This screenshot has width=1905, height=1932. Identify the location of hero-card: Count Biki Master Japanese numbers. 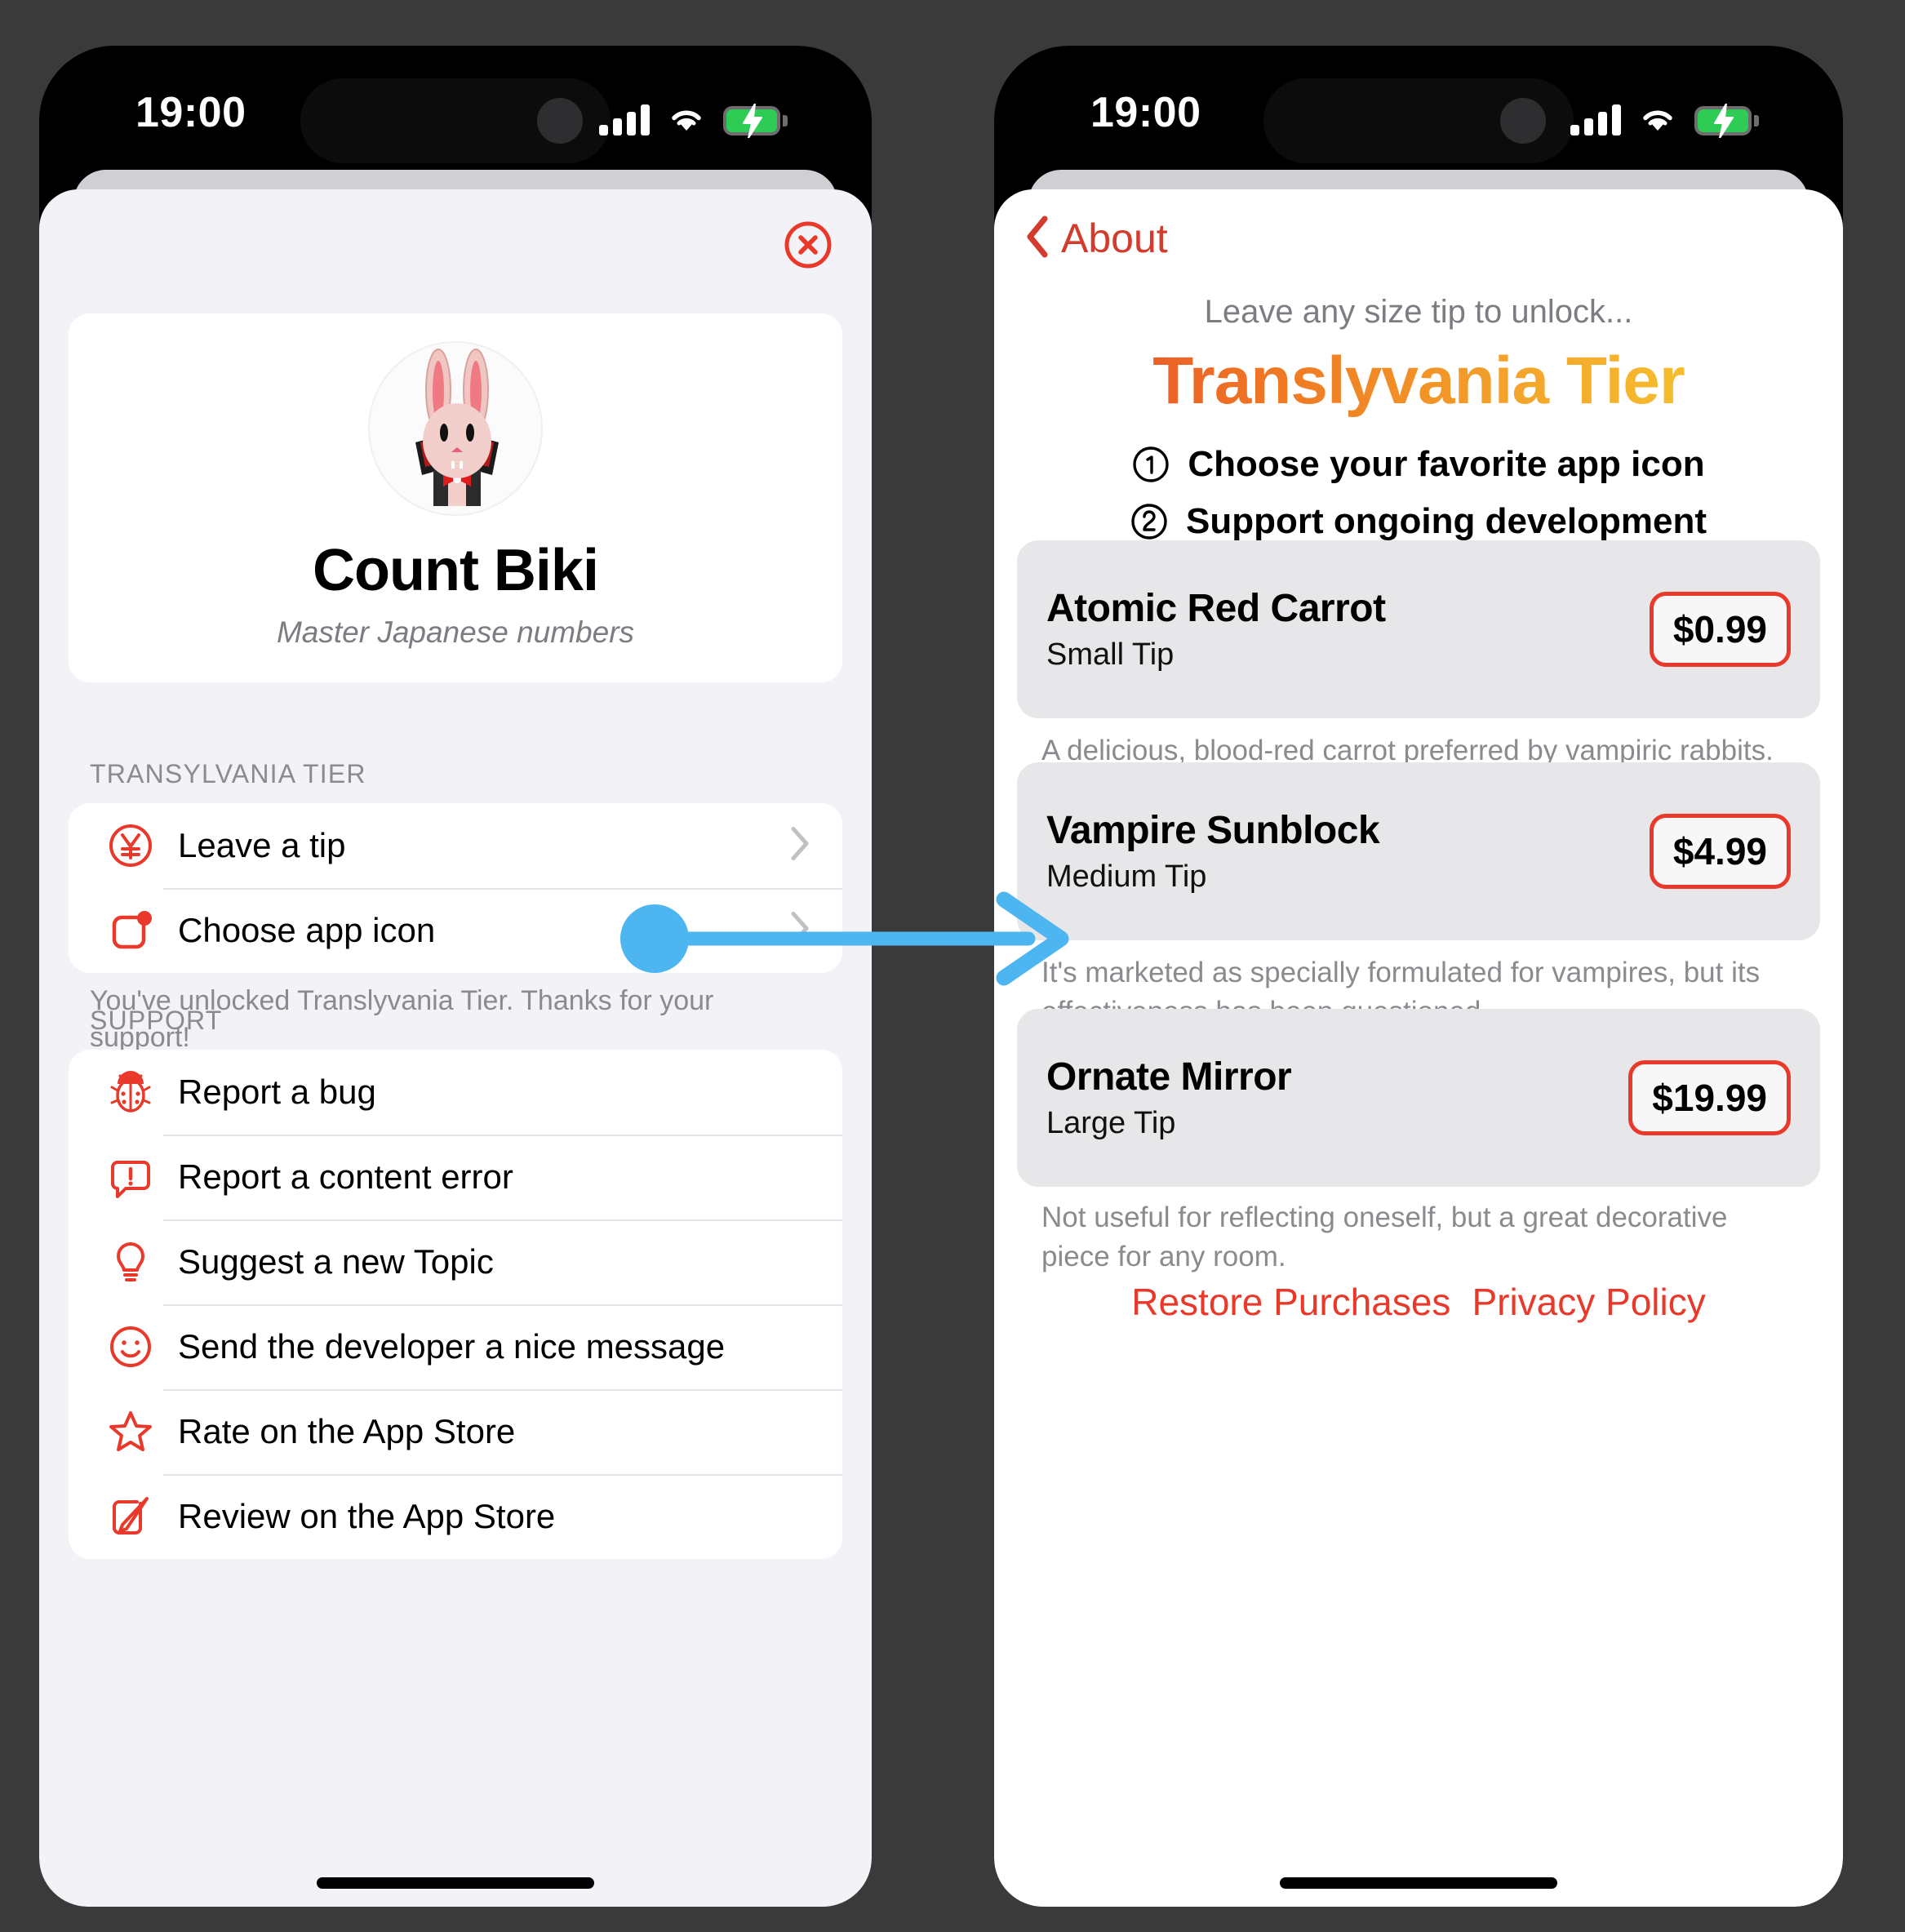
(455, 497).